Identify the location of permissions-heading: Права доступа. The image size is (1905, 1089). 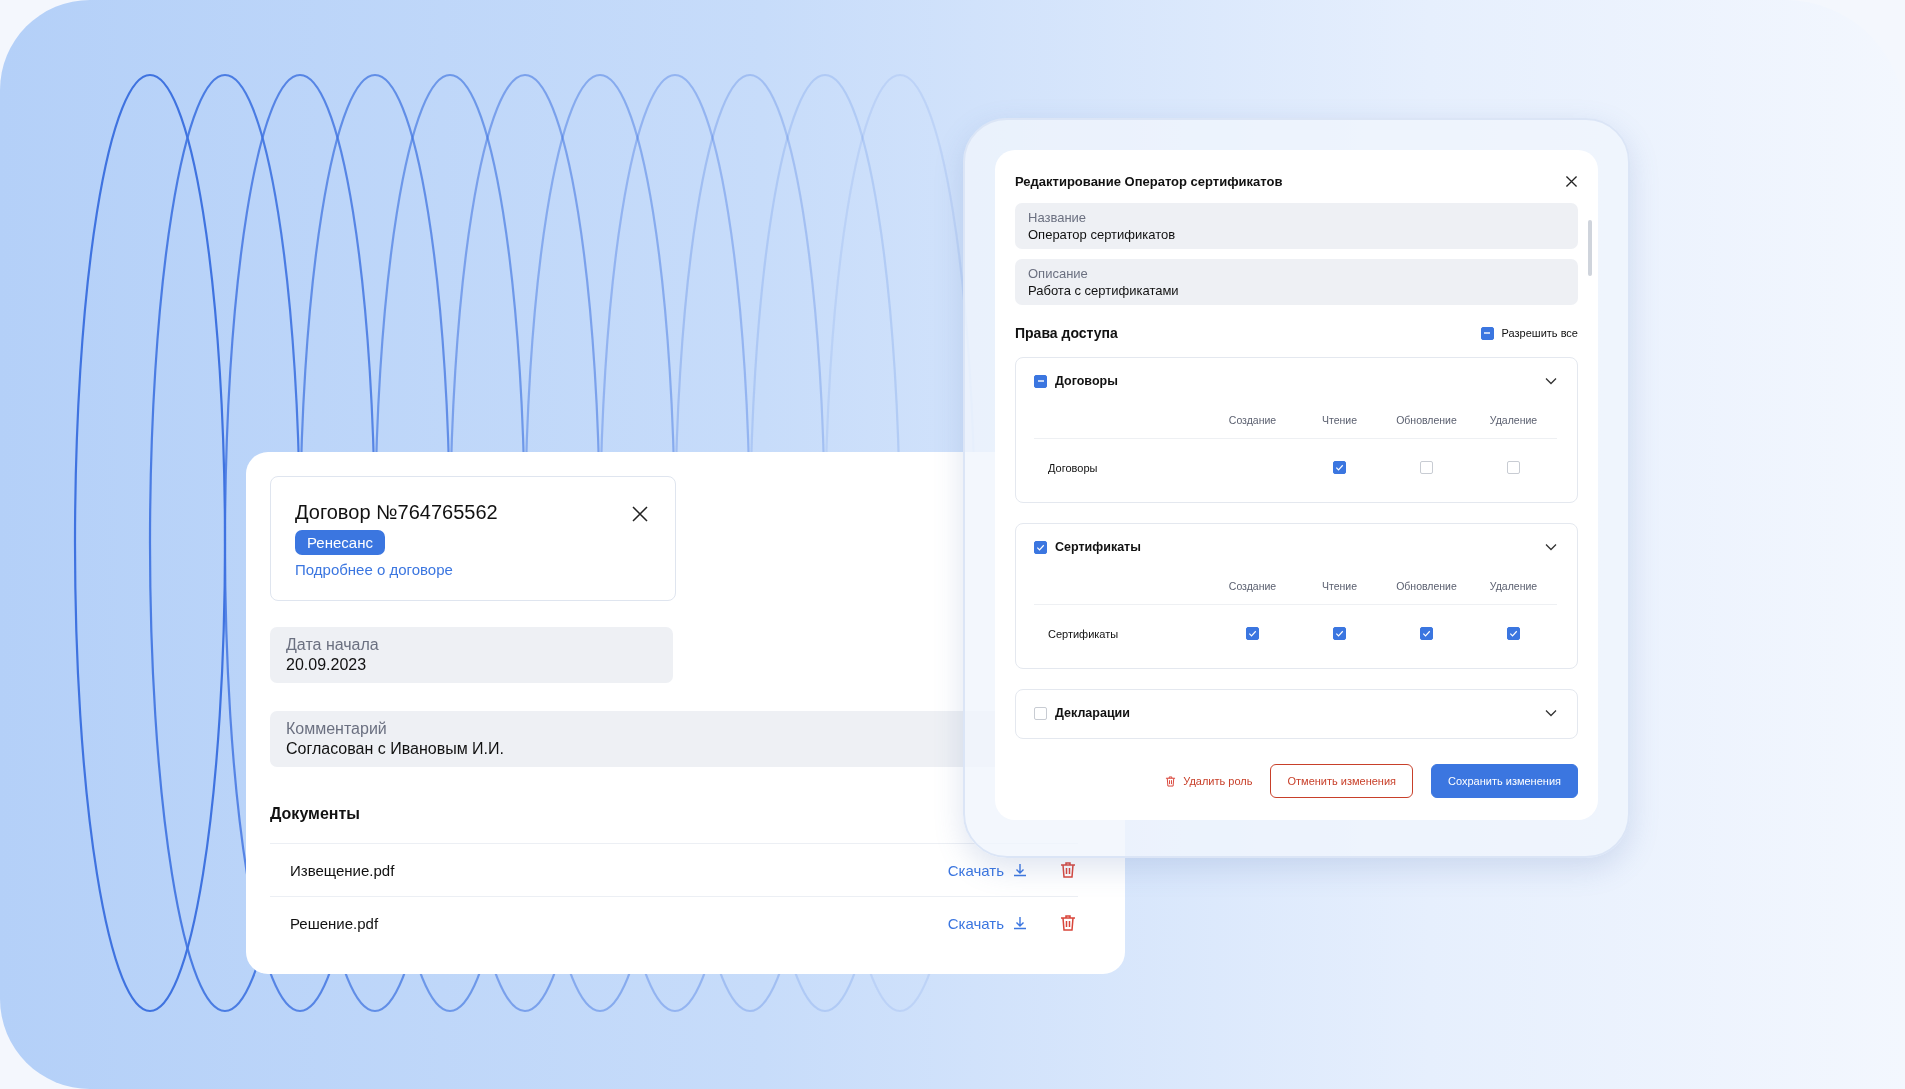
(1066, 333).